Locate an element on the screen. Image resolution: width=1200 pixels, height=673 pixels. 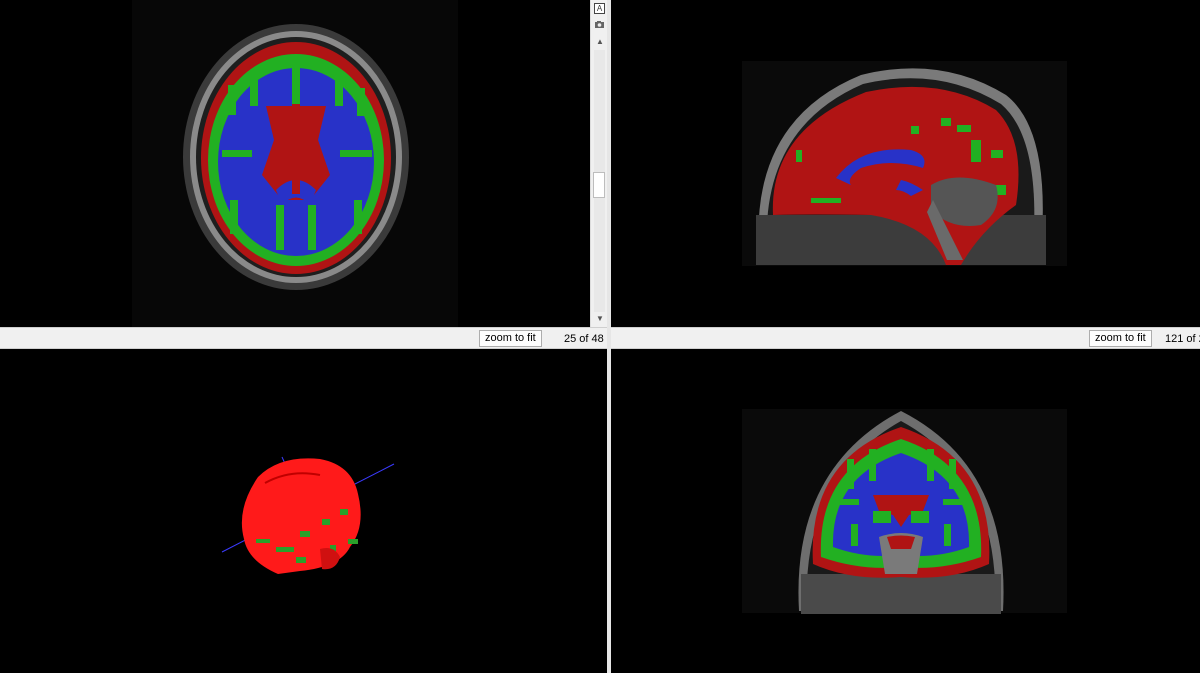
scroll-down-arrow-icon: ▼ is located at coordinates (600, 319).